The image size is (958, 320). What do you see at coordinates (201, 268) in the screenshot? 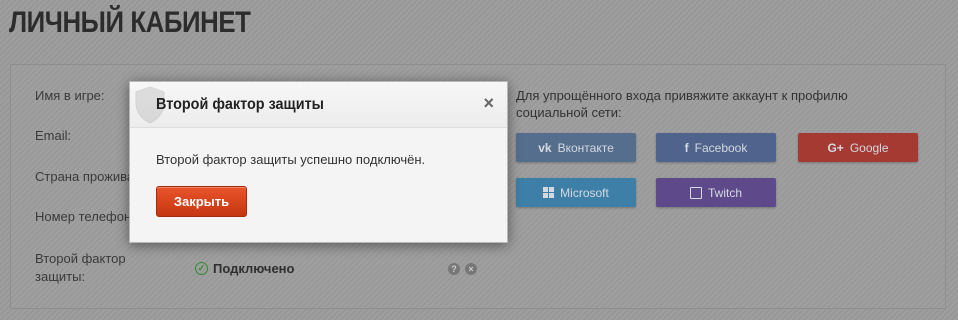
I see `check-circle-icon: ✓` at bounding box center [201, 268].